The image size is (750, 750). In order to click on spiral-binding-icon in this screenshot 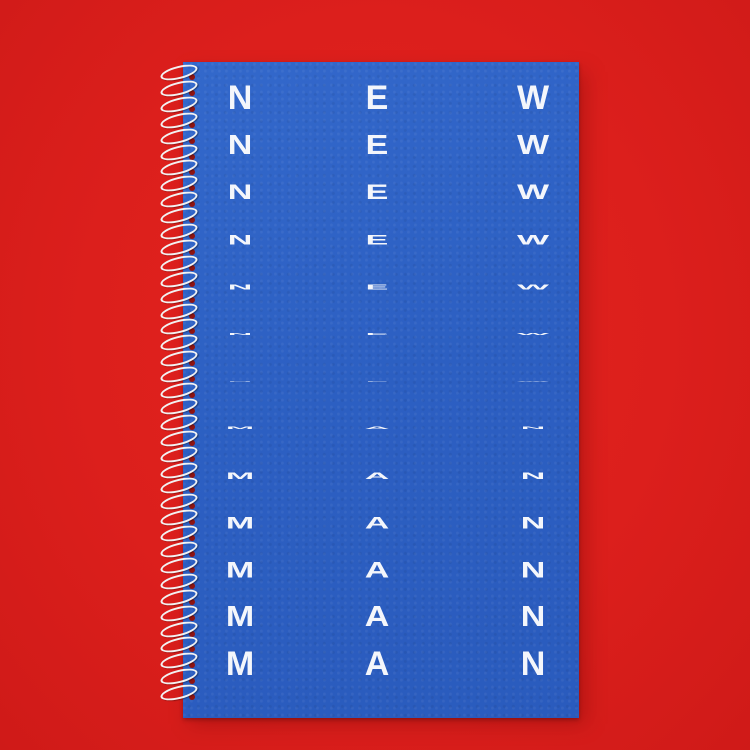, I will do `click(183, 390)`.